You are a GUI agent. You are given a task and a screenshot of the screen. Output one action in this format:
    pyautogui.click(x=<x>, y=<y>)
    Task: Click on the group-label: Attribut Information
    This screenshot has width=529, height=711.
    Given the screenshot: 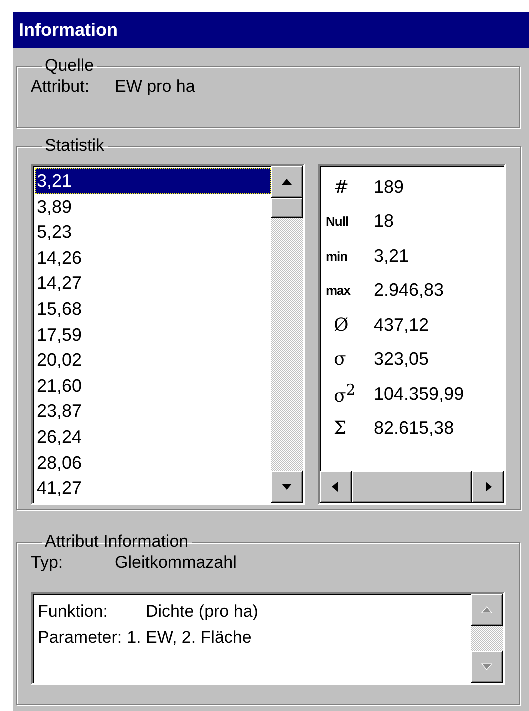 What is the action you would take?
    pyautogui.click(x=117, y=542)
    